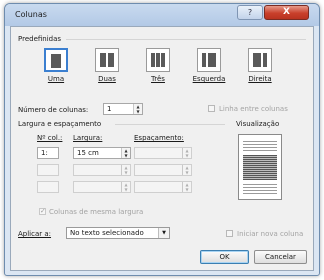 This screenshot has width=324, height=280. Describe the element at coordinates (159, 138) in the screenshot. I see `spacing-header: Espaçamento:` at that location.